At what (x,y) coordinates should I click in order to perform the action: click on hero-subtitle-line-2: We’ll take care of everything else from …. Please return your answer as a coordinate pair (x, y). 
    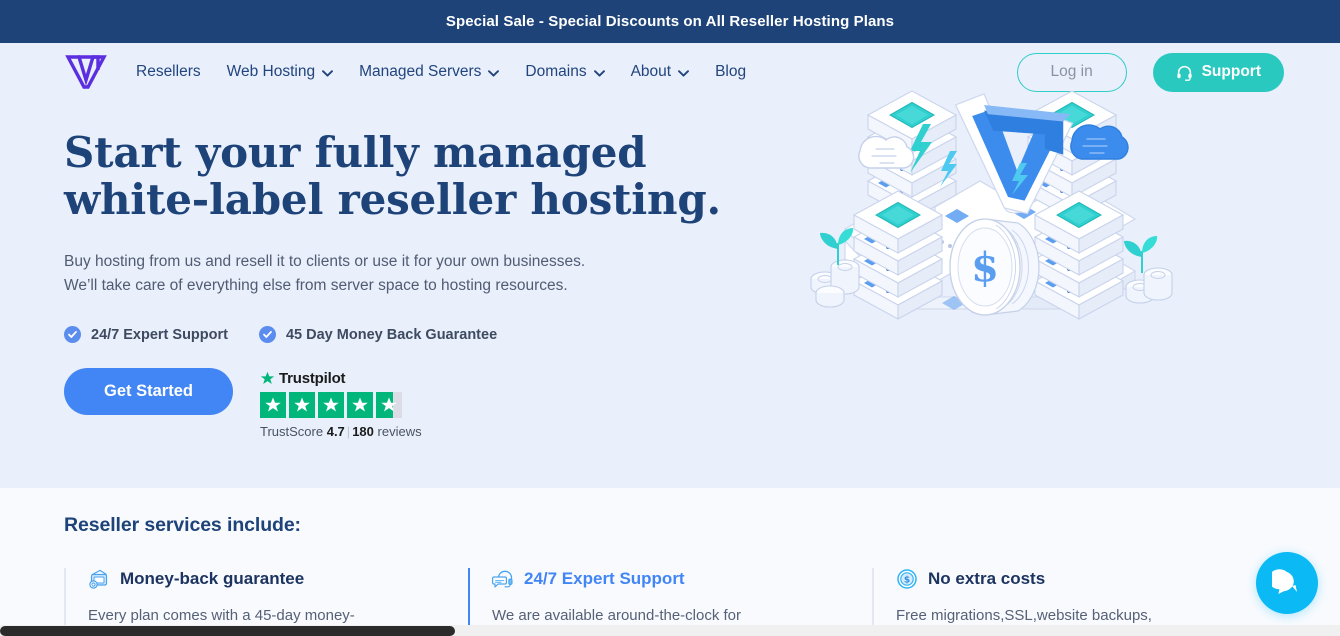
    Looking at the image, I should click on (316, 285).